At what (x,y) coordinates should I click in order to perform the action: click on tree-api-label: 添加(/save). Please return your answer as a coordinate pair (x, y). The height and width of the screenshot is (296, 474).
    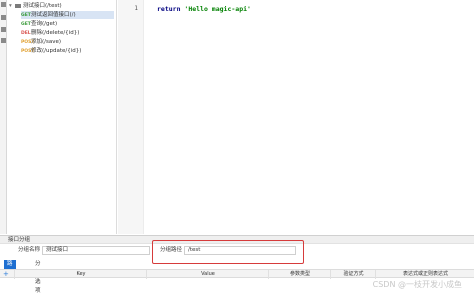
    Looking at the image, I should click on (46, 42).